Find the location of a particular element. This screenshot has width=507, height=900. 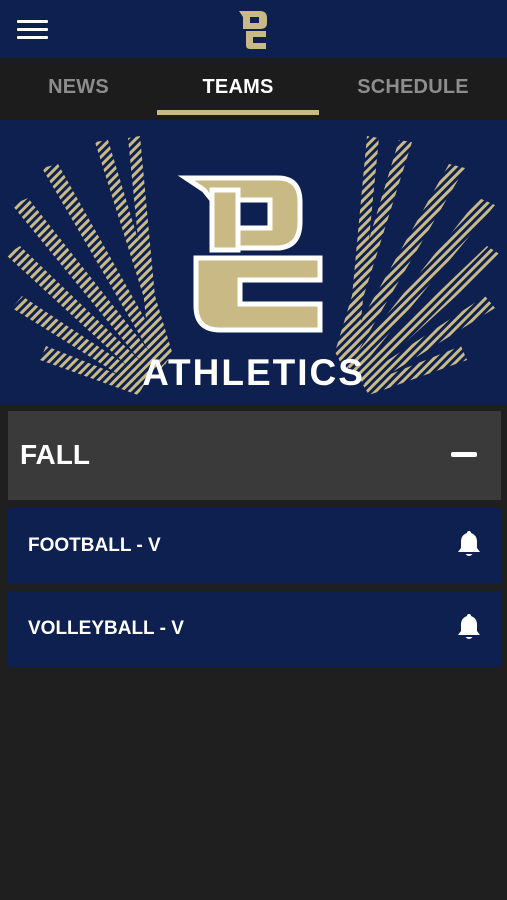

tab-teams: TEAMS is located at coordinates (238, 89).